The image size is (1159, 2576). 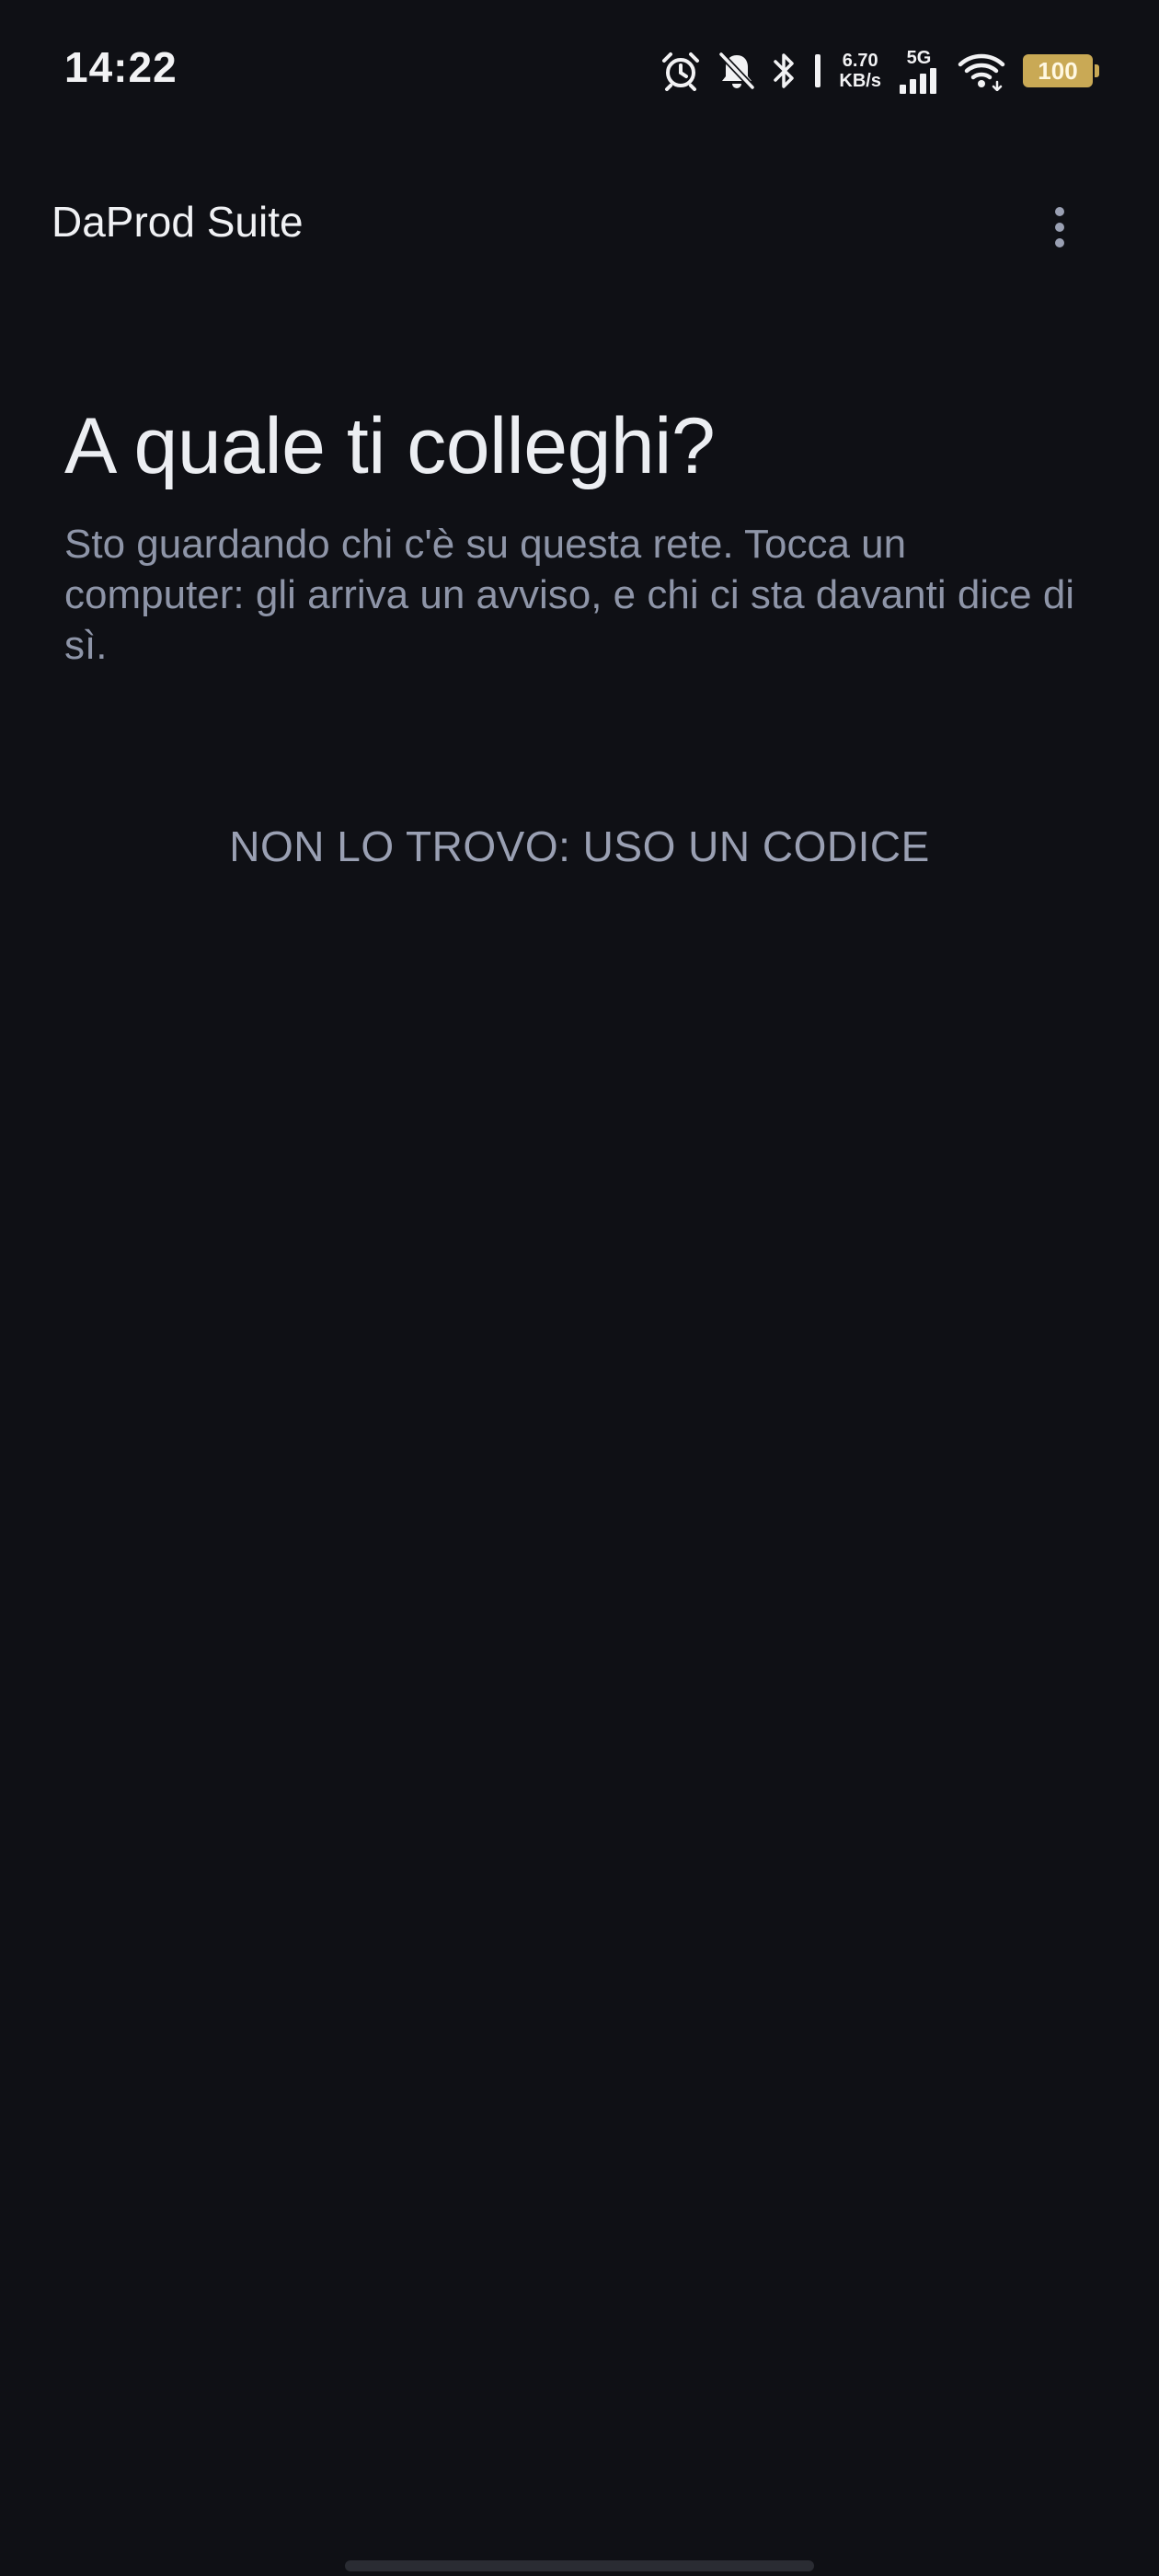 I want to click on page-heading: A quale ti colleghi?, so click(x=390, y=446).